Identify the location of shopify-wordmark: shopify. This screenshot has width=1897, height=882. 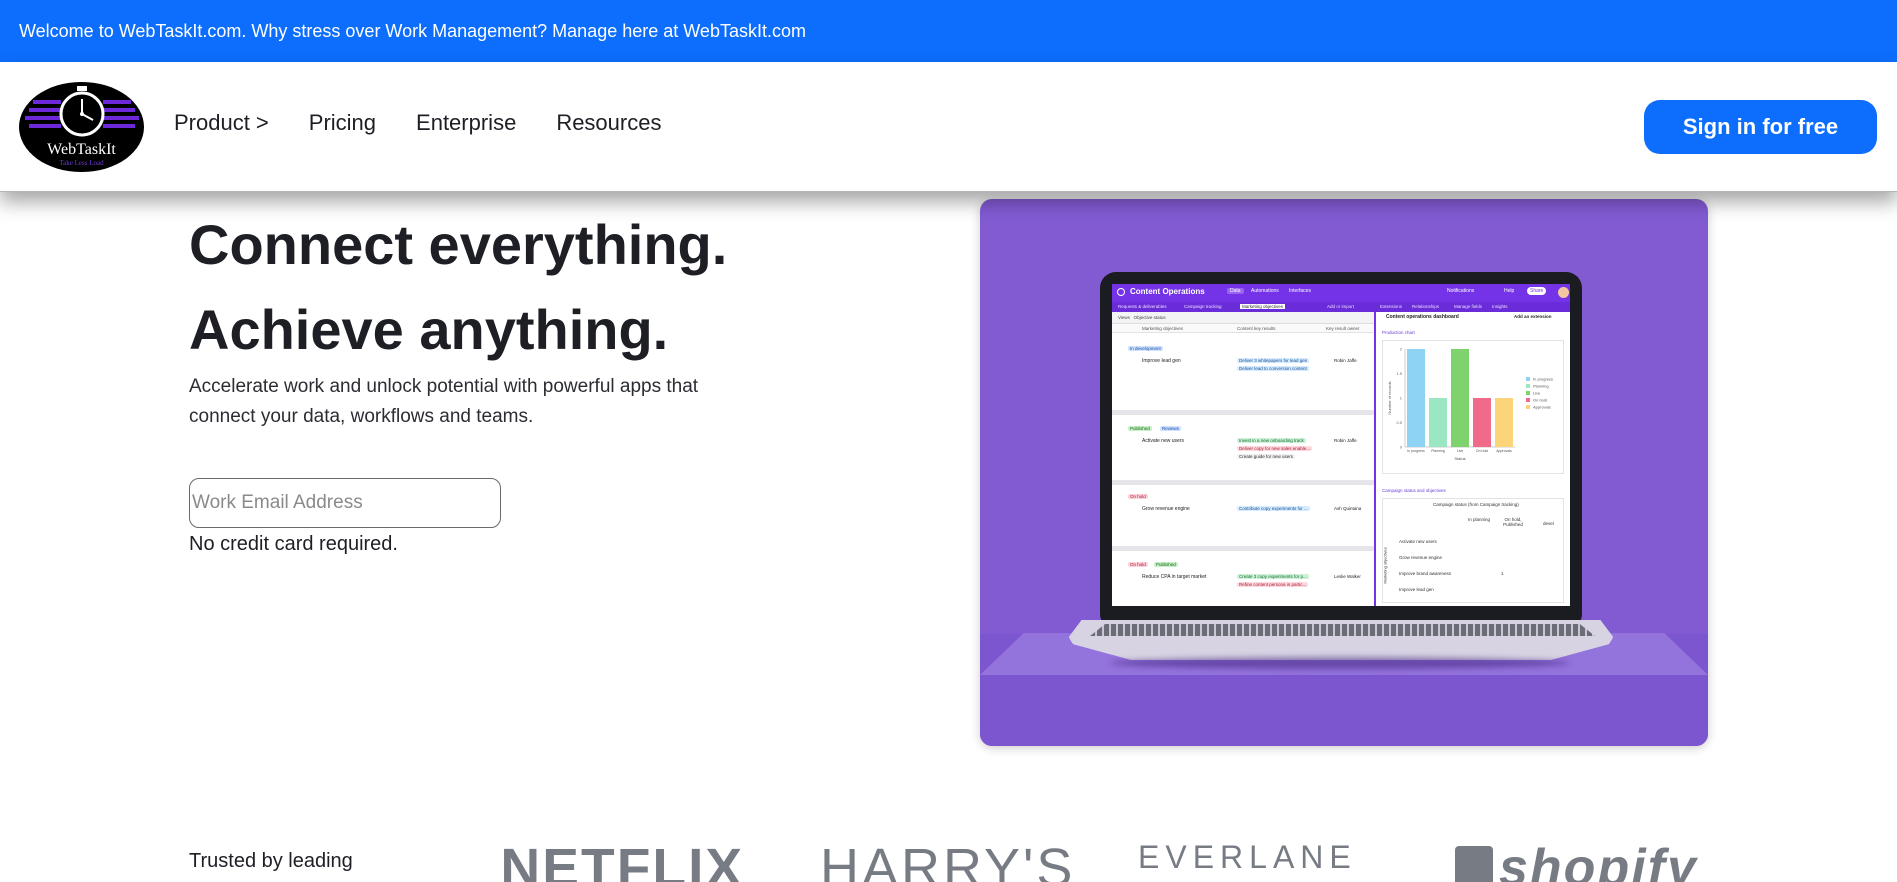
(1598, 860).